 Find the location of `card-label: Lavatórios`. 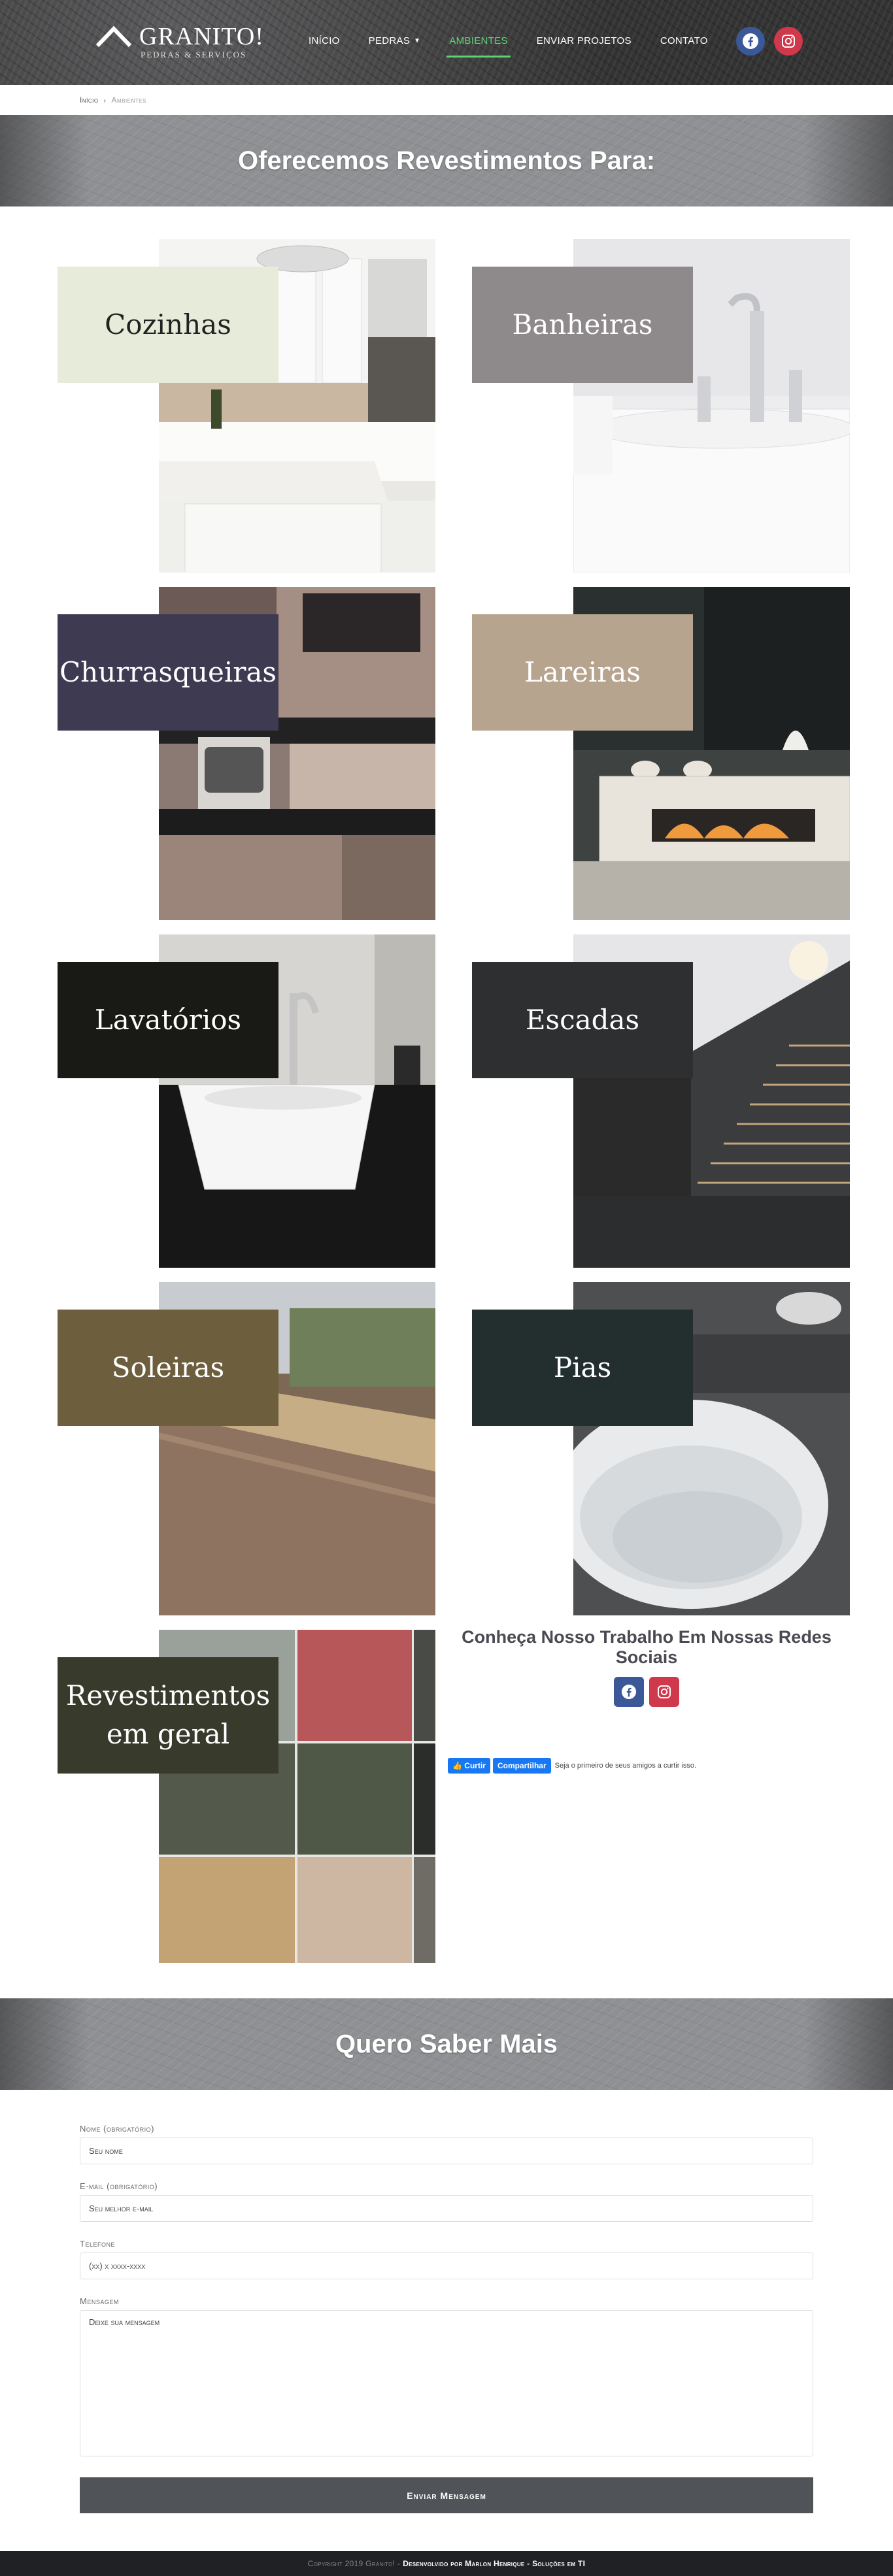

card-label: Lavatórios is located at coordinates (168, 1020).